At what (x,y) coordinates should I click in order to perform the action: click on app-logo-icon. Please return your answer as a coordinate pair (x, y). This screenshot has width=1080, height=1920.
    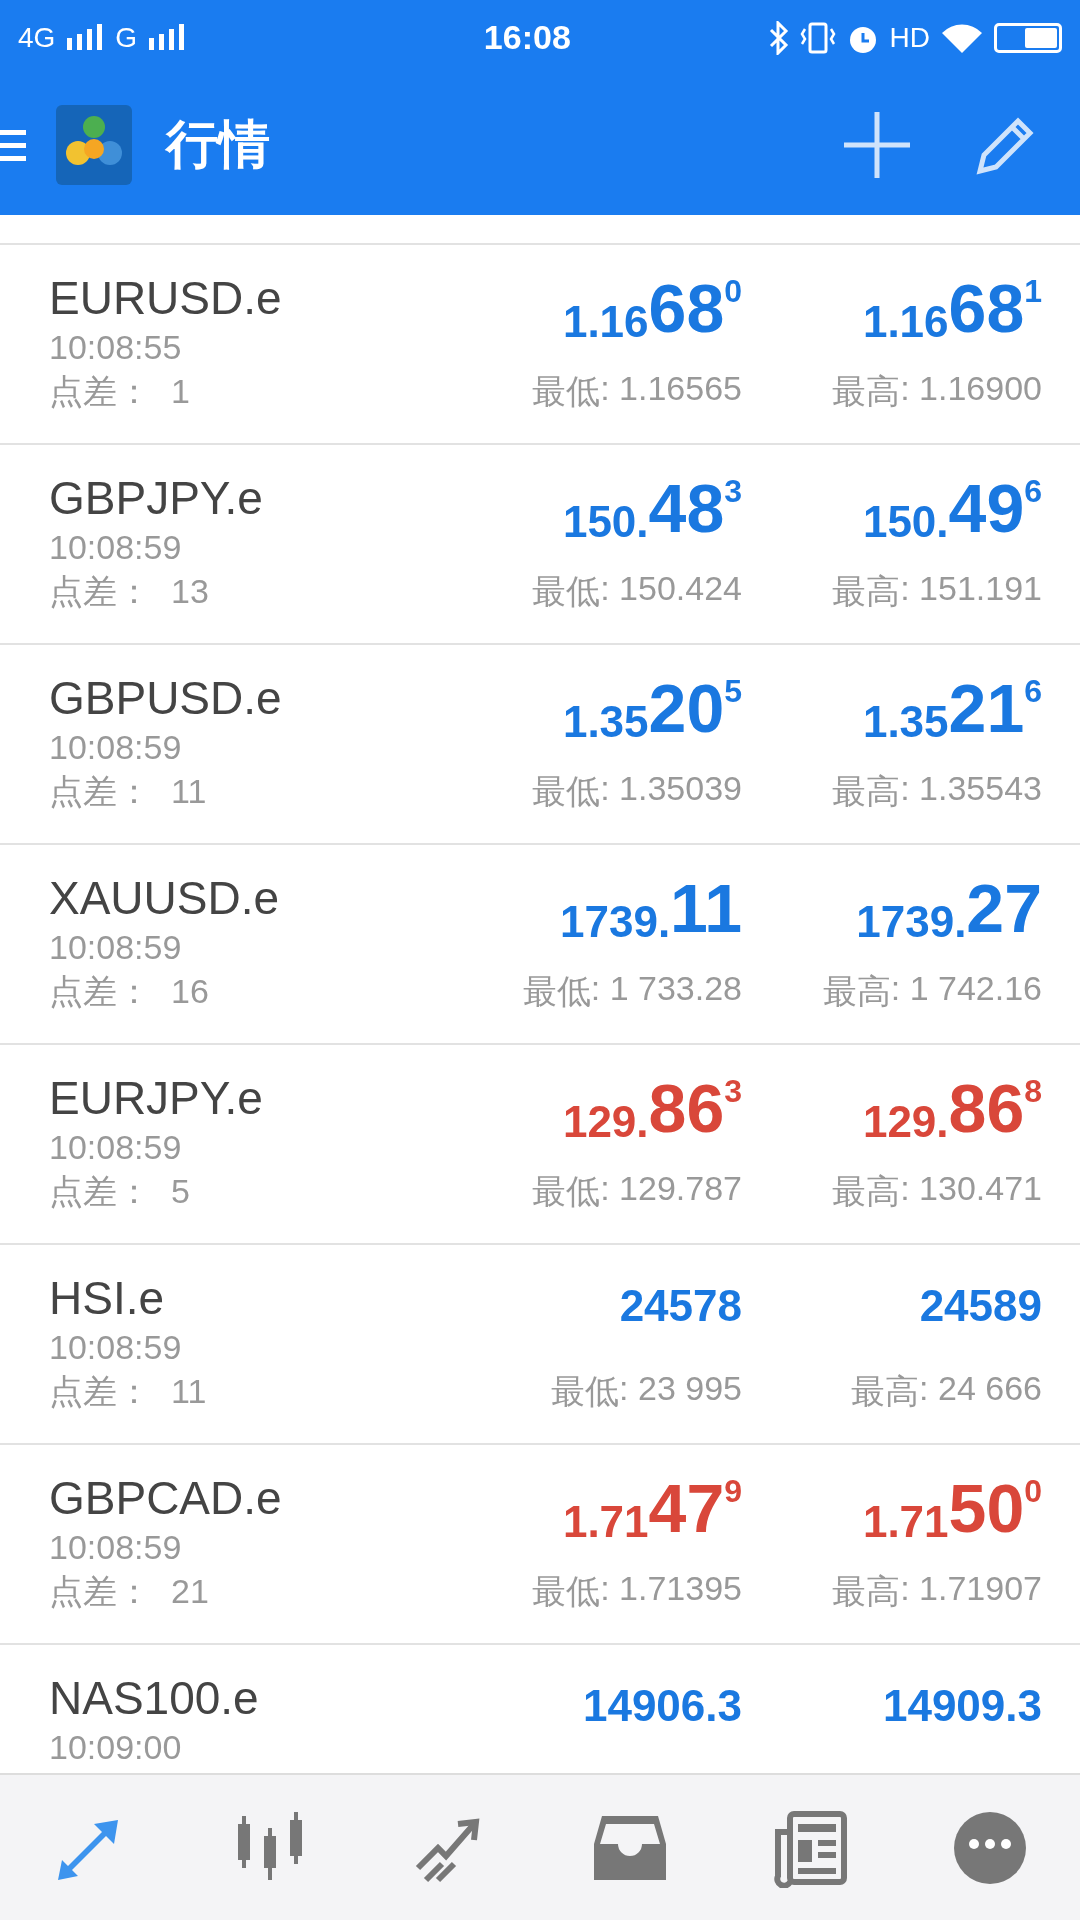
    Looking at the image, I should click on (94, 145).